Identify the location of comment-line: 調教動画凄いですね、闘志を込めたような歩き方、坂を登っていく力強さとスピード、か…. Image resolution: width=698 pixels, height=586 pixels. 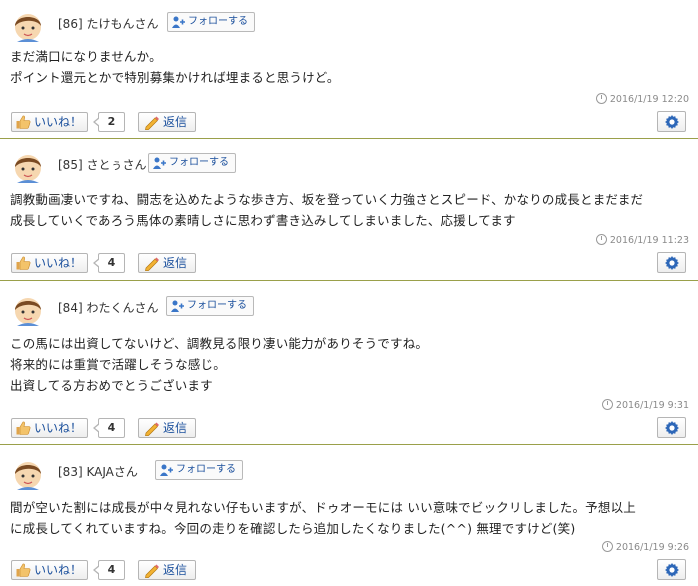
(327, 199).